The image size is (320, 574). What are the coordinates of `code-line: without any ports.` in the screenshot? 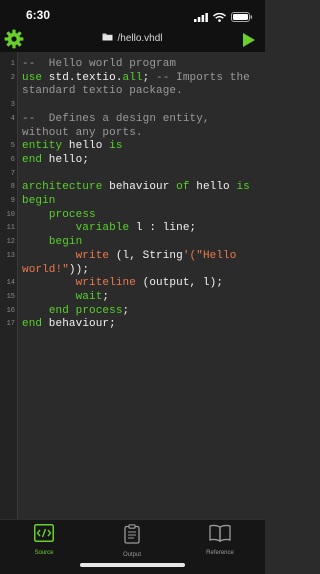 It's located at (132, 133).